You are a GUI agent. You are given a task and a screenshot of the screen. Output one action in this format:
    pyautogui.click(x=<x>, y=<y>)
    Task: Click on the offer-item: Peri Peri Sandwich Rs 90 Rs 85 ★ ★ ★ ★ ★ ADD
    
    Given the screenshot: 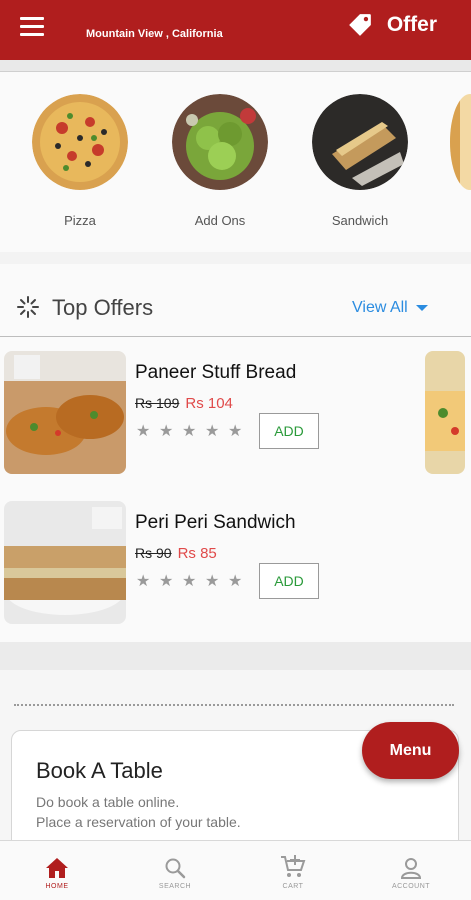 What is the action you would take?
    pyautogui.click(x=235, y=566)
    